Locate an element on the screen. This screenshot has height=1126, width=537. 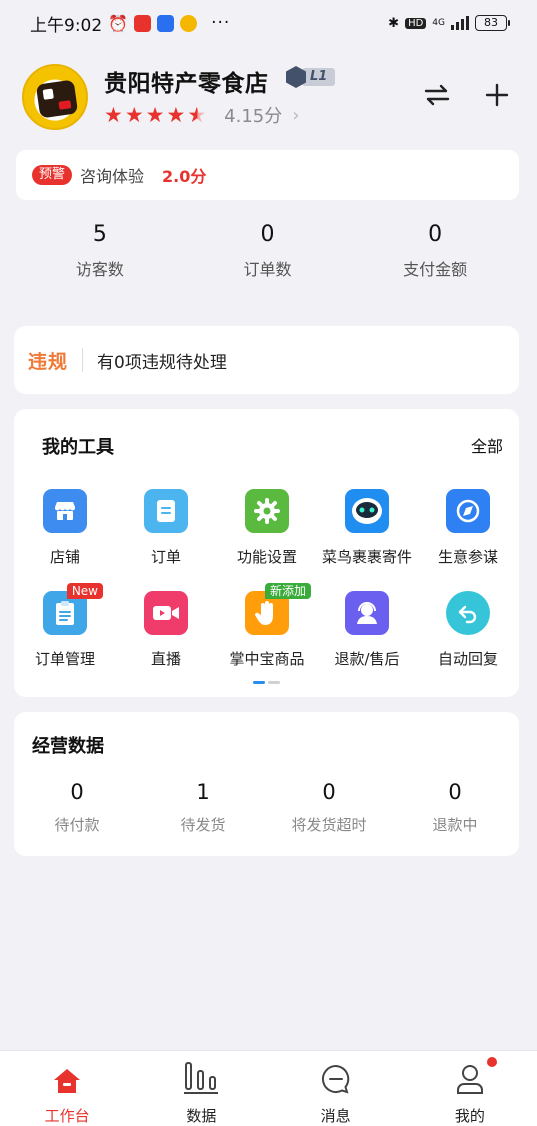
hand-icon: 新添加 is located at coordinates (278, 609).